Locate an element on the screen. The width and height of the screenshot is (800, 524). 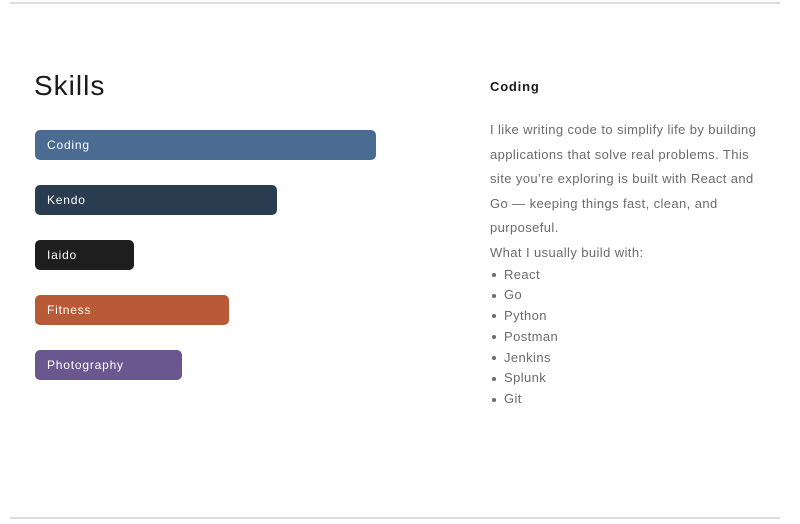
bottom-divider is located at coordinates (395, 518).